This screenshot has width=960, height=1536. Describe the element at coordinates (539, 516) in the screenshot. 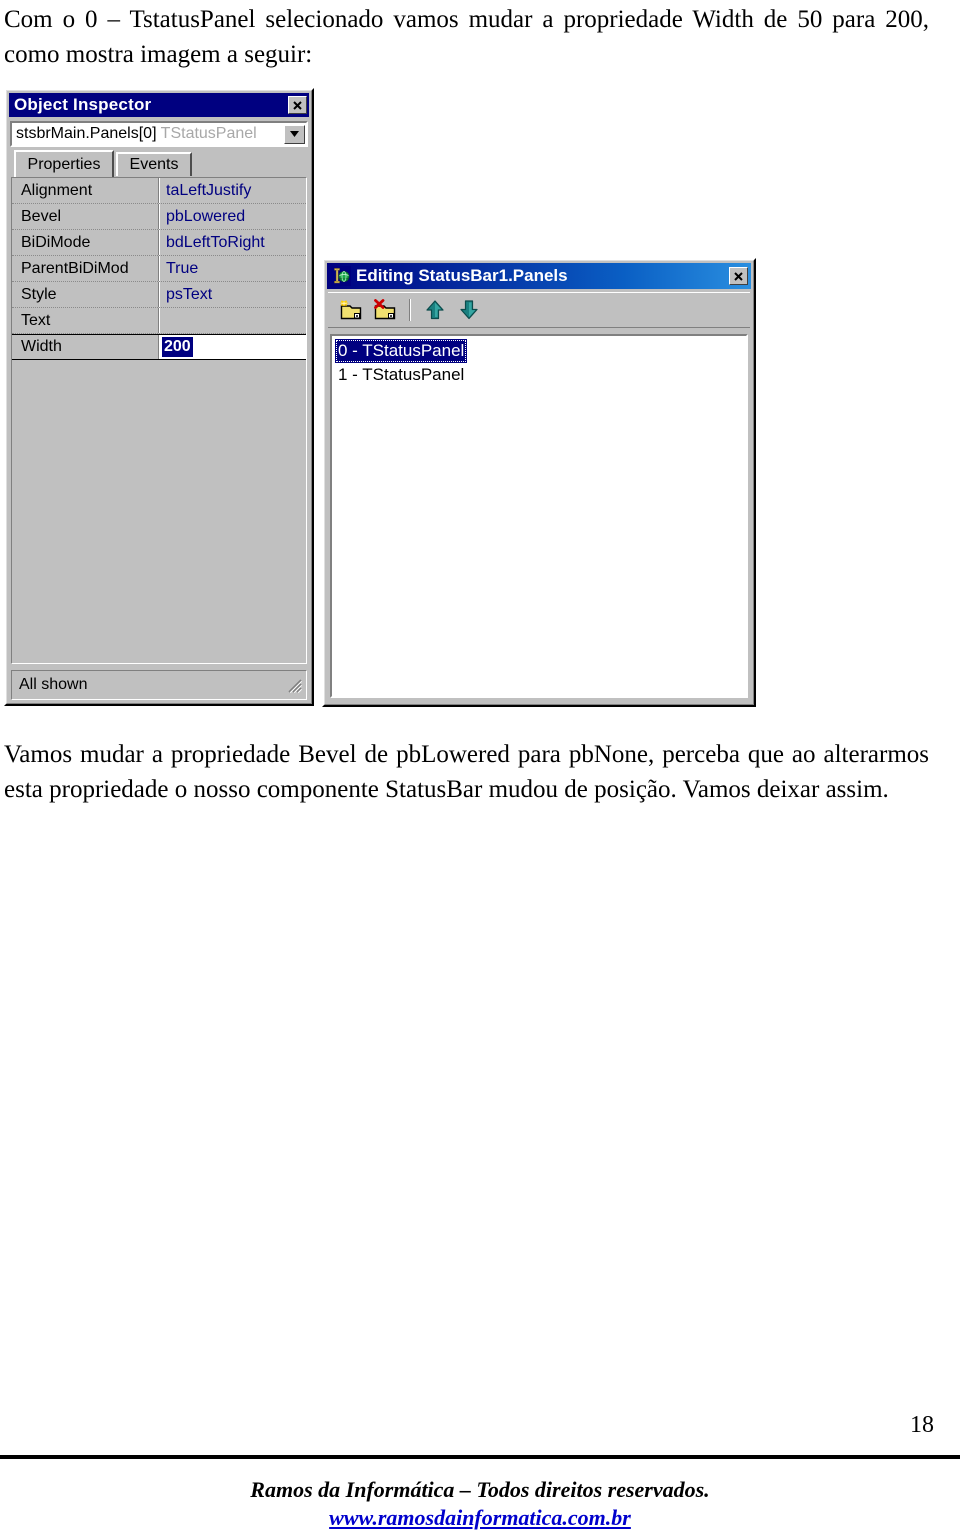

I see `panels-list: 0 - TStatusPanel 1 - TStatusPanel` at that location.